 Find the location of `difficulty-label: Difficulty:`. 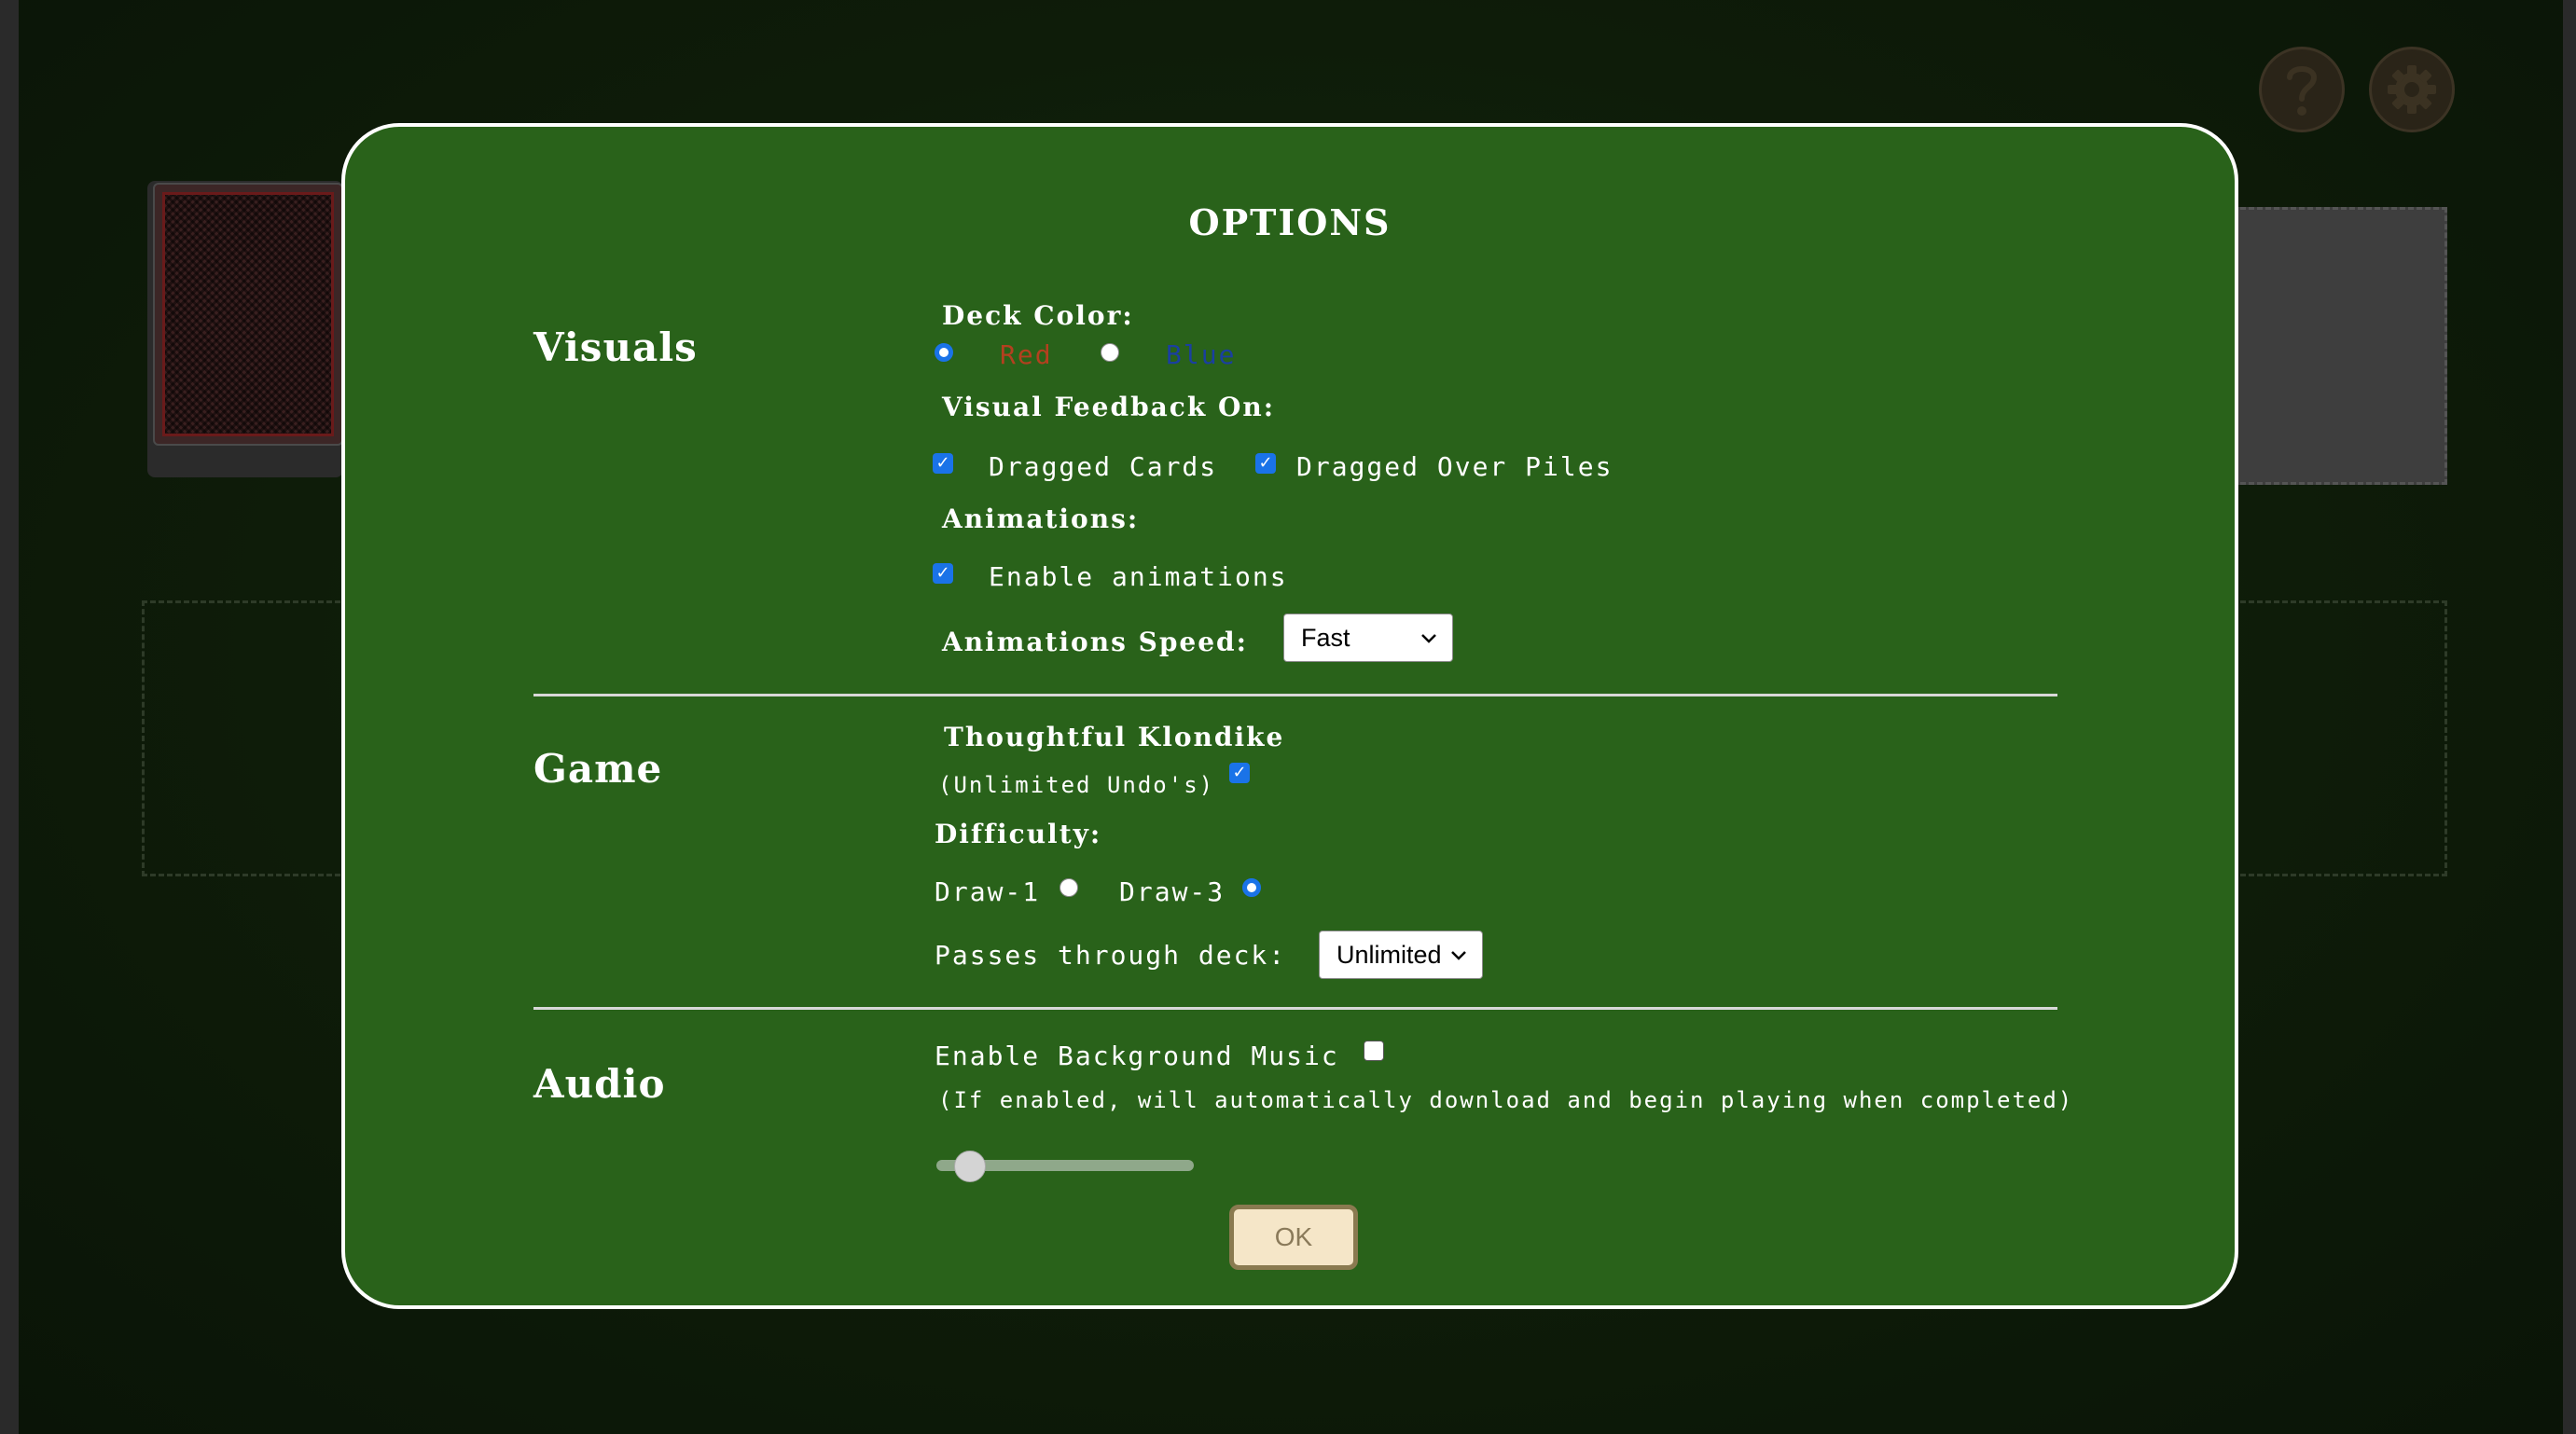

difficulty-label: Difficulty: is located at coordinates (1018, 834).